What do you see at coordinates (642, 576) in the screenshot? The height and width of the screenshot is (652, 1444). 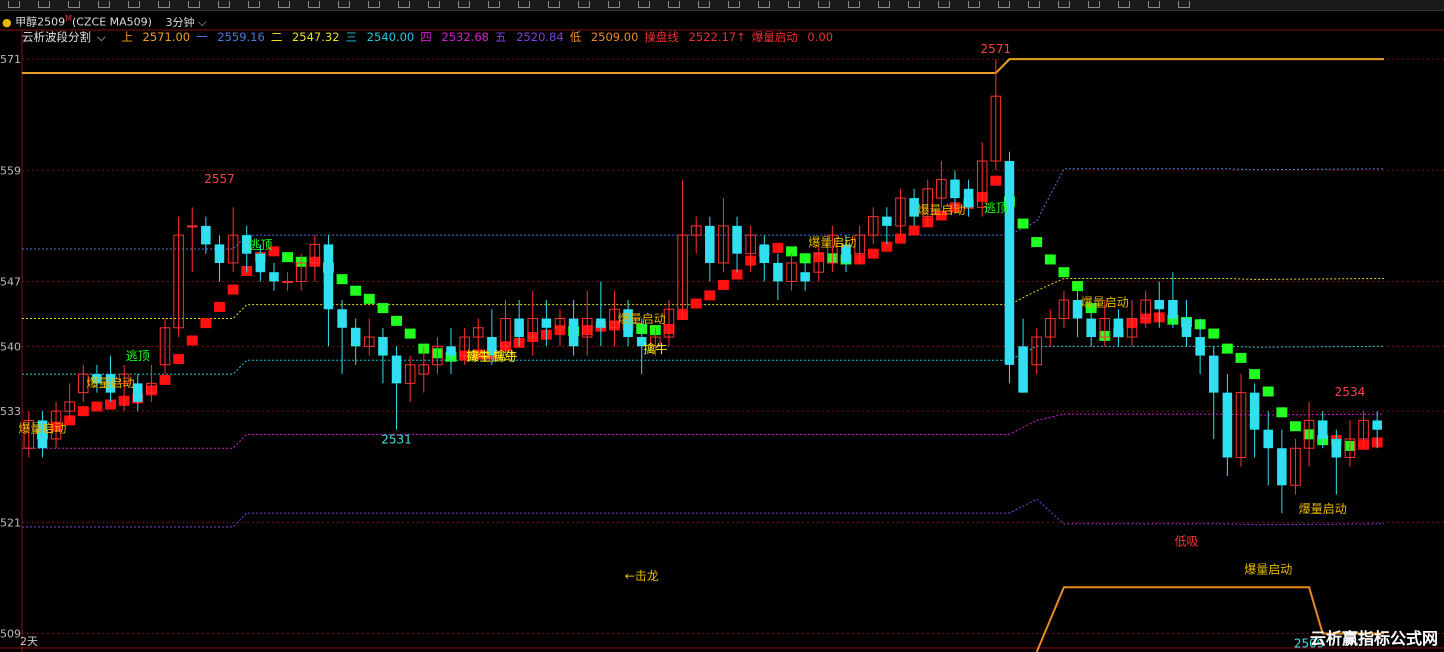 I see `chart-annotation: ←击龙` at bounding box center [642, 576].